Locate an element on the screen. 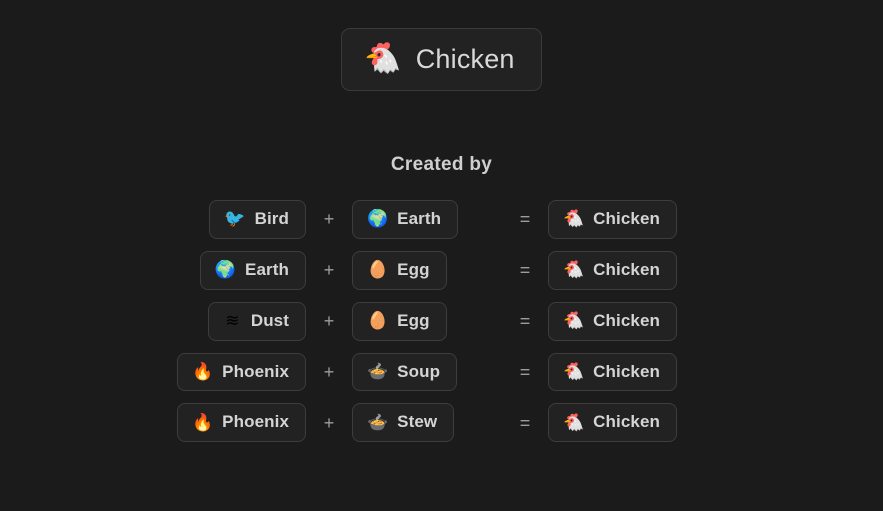  recipe-right-slot: 🍲 Stew is located at coordinates (427, 423).